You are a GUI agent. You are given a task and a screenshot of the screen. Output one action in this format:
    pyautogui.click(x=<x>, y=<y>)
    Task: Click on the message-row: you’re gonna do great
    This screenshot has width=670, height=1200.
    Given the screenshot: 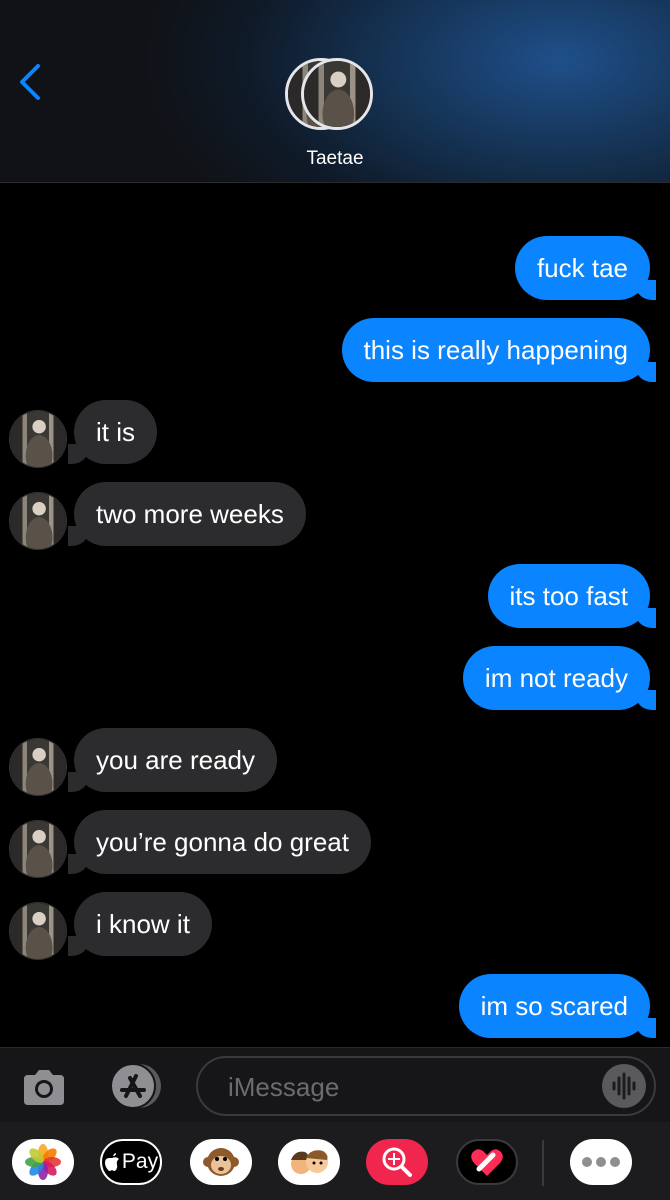 What is the action you would take?
    pyautogui.click(x=335, y=844)
    